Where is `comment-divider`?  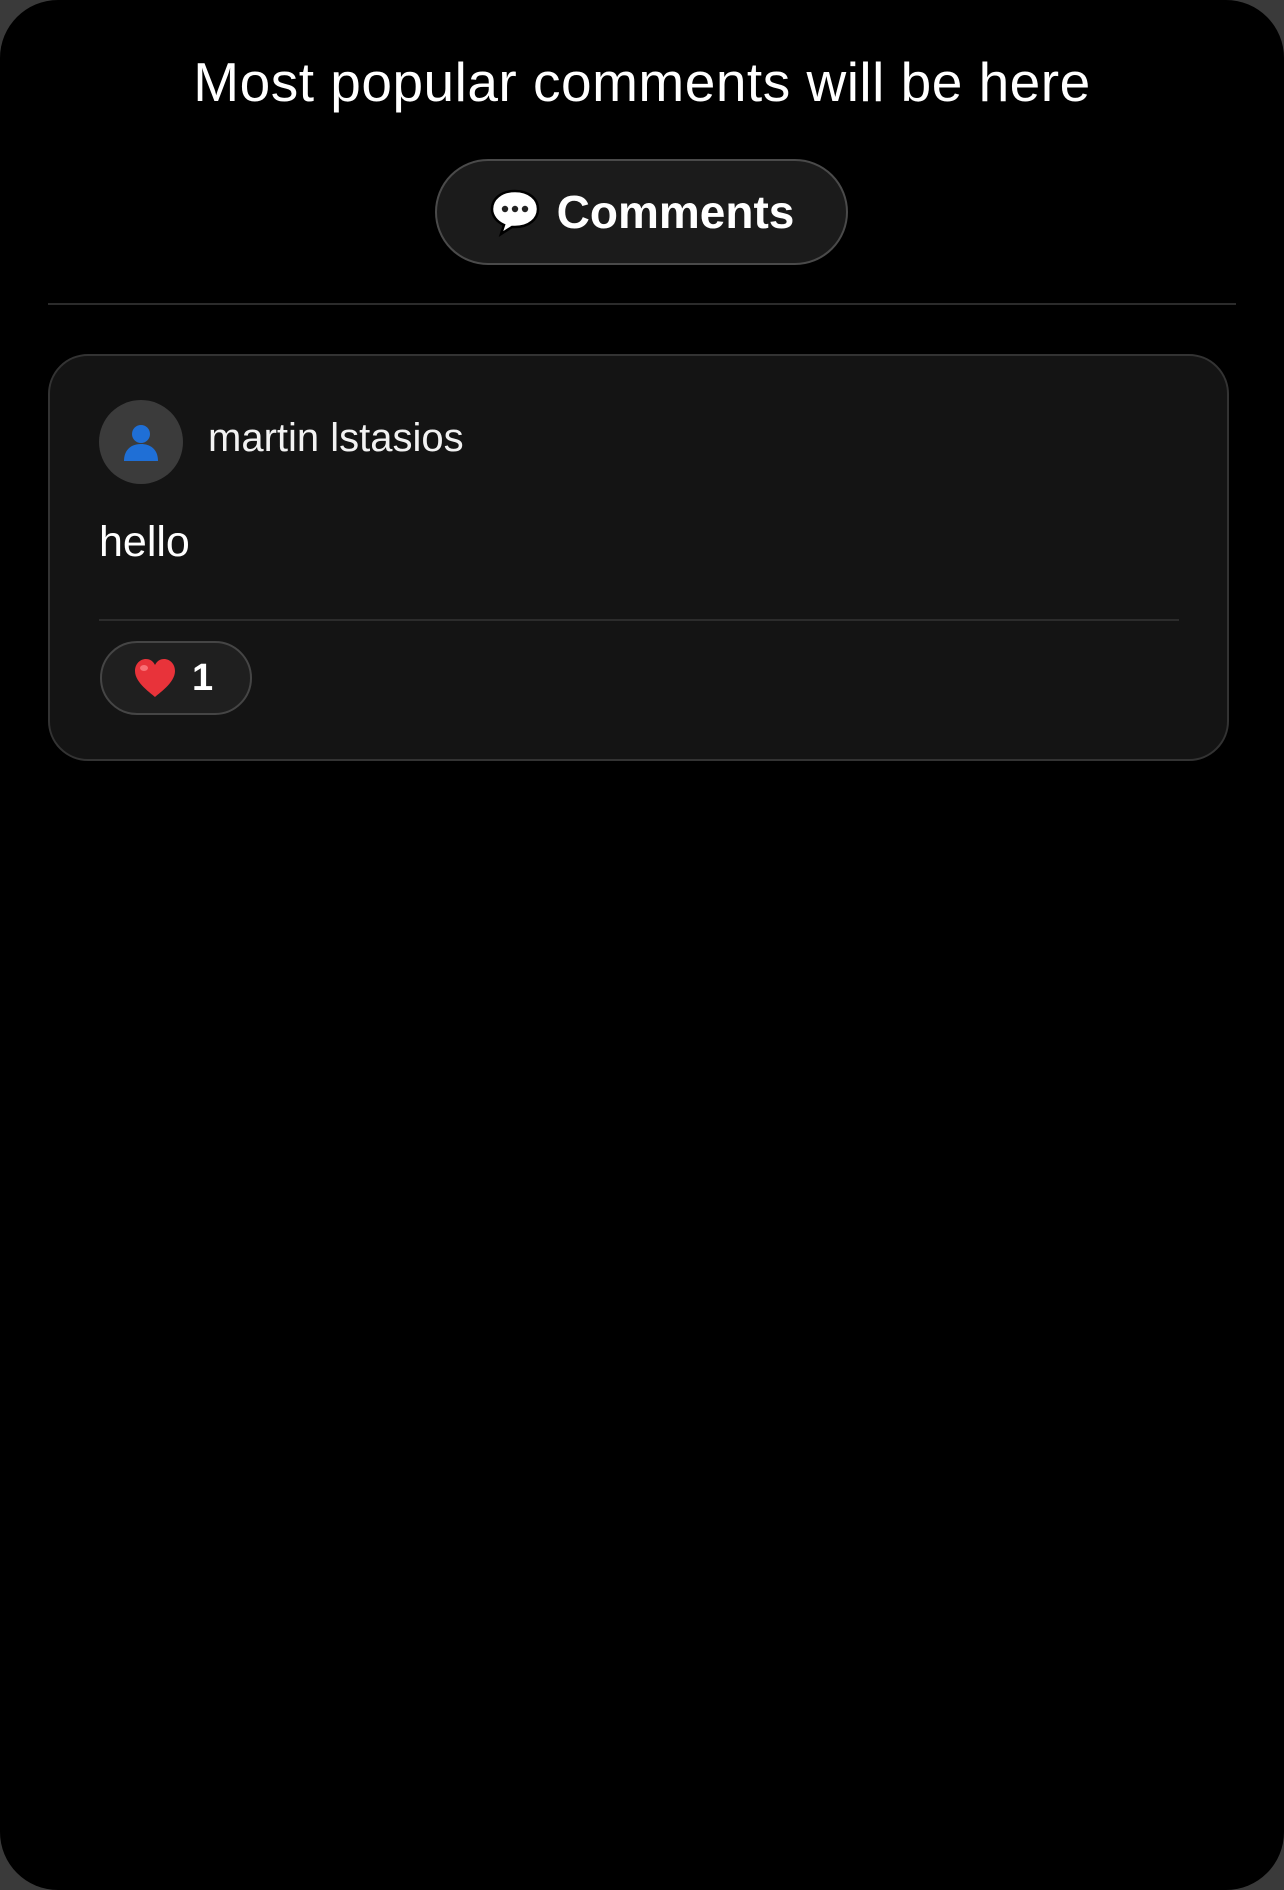
comment-divider is located at coordinates (639, 620).